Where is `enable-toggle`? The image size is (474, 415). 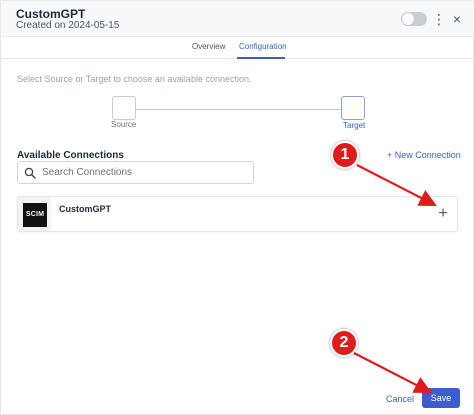
enable-toggle is located at coordinates (414, 19).